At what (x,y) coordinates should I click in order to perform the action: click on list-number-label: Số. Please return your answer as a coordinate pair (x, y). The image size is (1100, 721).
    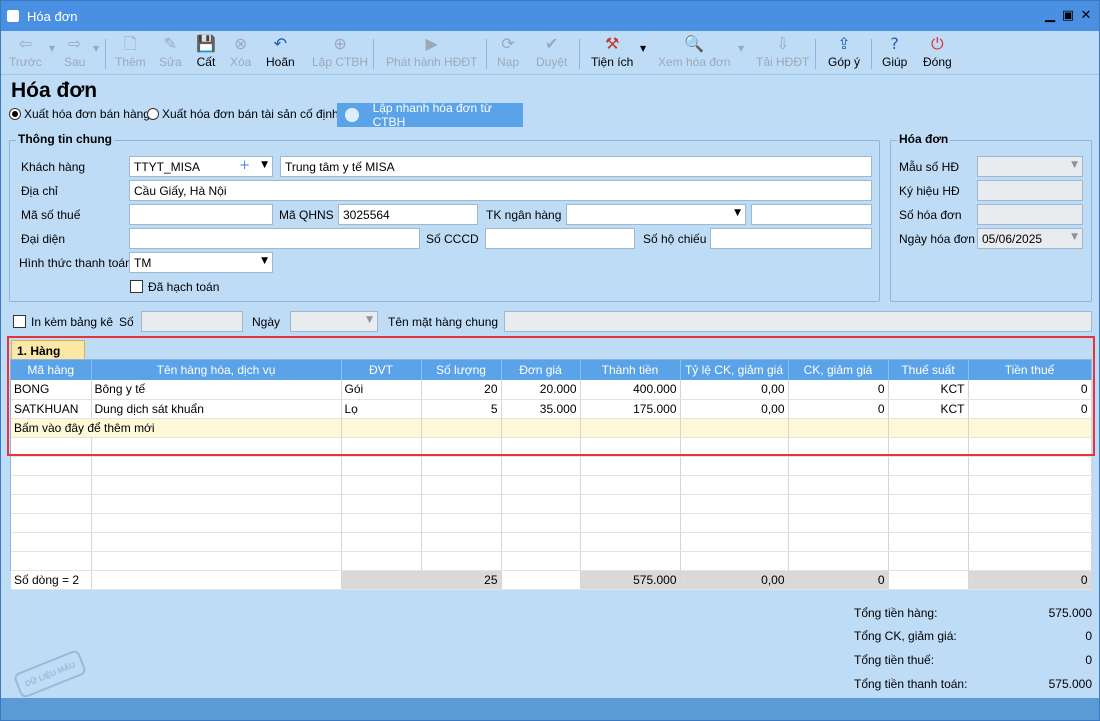
    Looking at the image, I should click on (126, 322).